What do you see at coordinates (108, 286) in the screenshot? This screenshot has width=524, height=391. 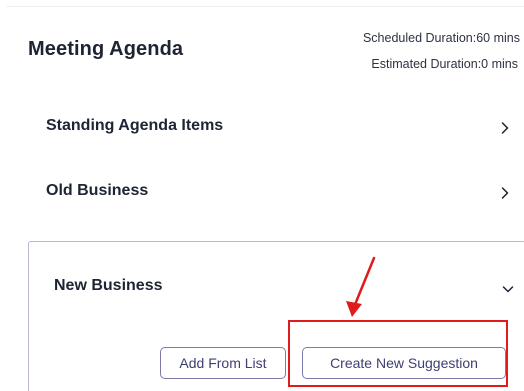 I see `section-label: New Business` at bounding box center [108, 286].